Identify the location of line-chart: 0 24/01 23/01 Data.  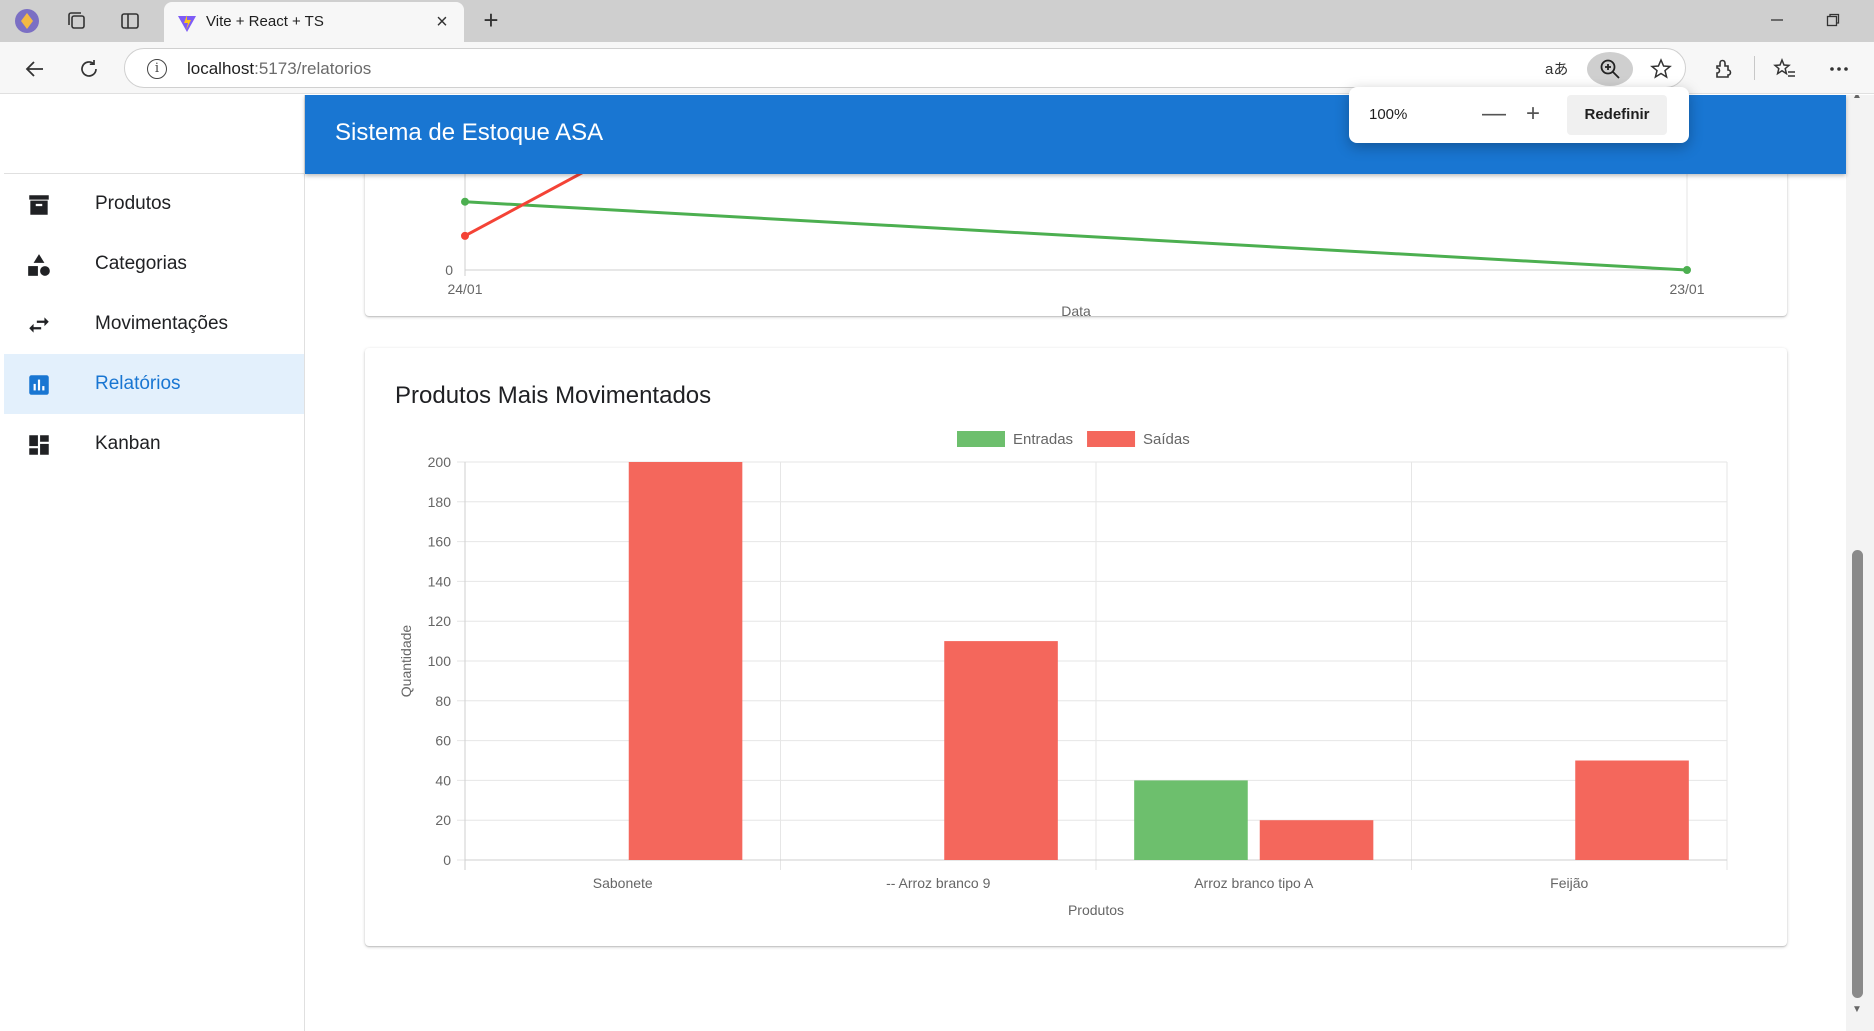
(1075, 246).